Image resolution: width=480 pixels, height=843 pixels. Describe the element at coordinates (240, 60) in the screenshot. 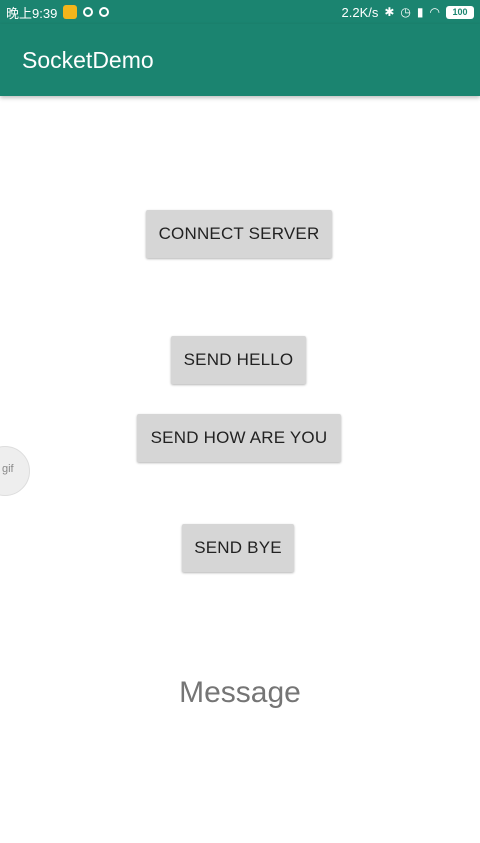

I see `app-bar: SocketDemo` at that location.